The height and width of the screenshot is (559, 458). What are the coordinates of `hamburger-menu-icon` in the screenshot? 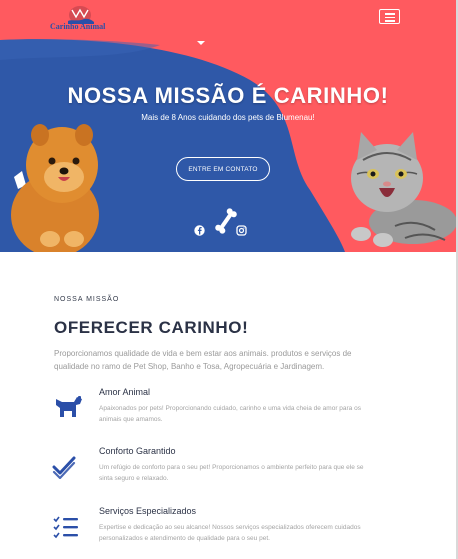 It's located at (389, 16).